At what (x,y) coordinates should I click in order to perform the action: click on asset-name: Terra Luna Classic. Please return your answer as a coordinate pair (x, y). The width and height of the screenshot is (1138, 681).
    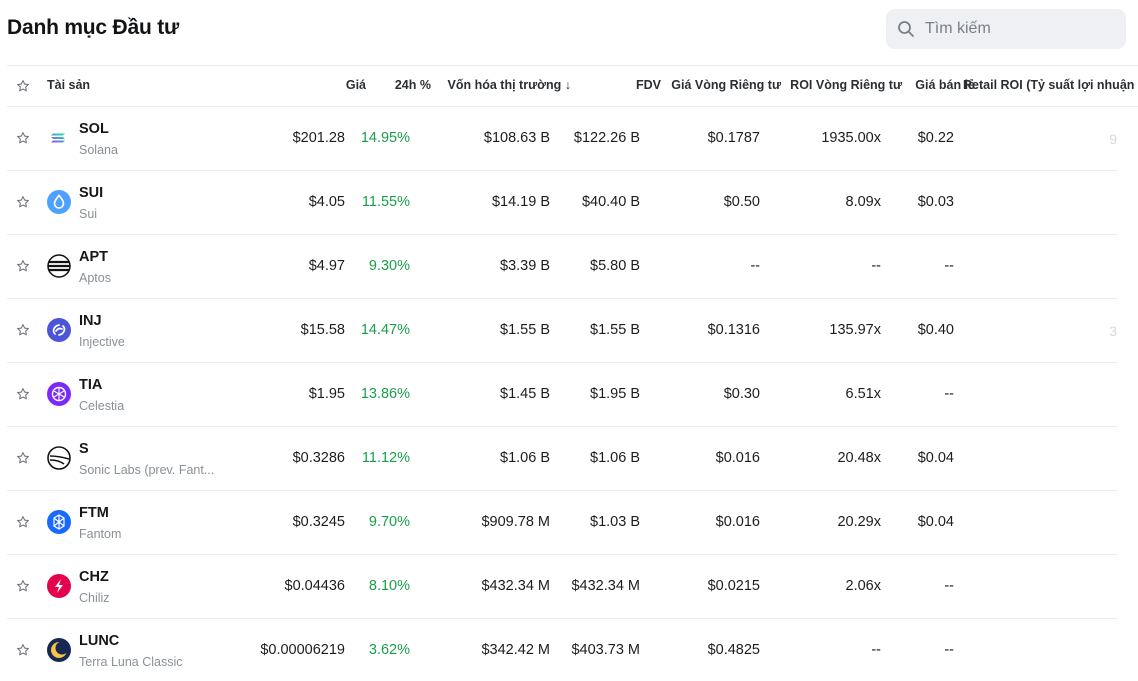
    Looking at the image, I should click on (131, 662).